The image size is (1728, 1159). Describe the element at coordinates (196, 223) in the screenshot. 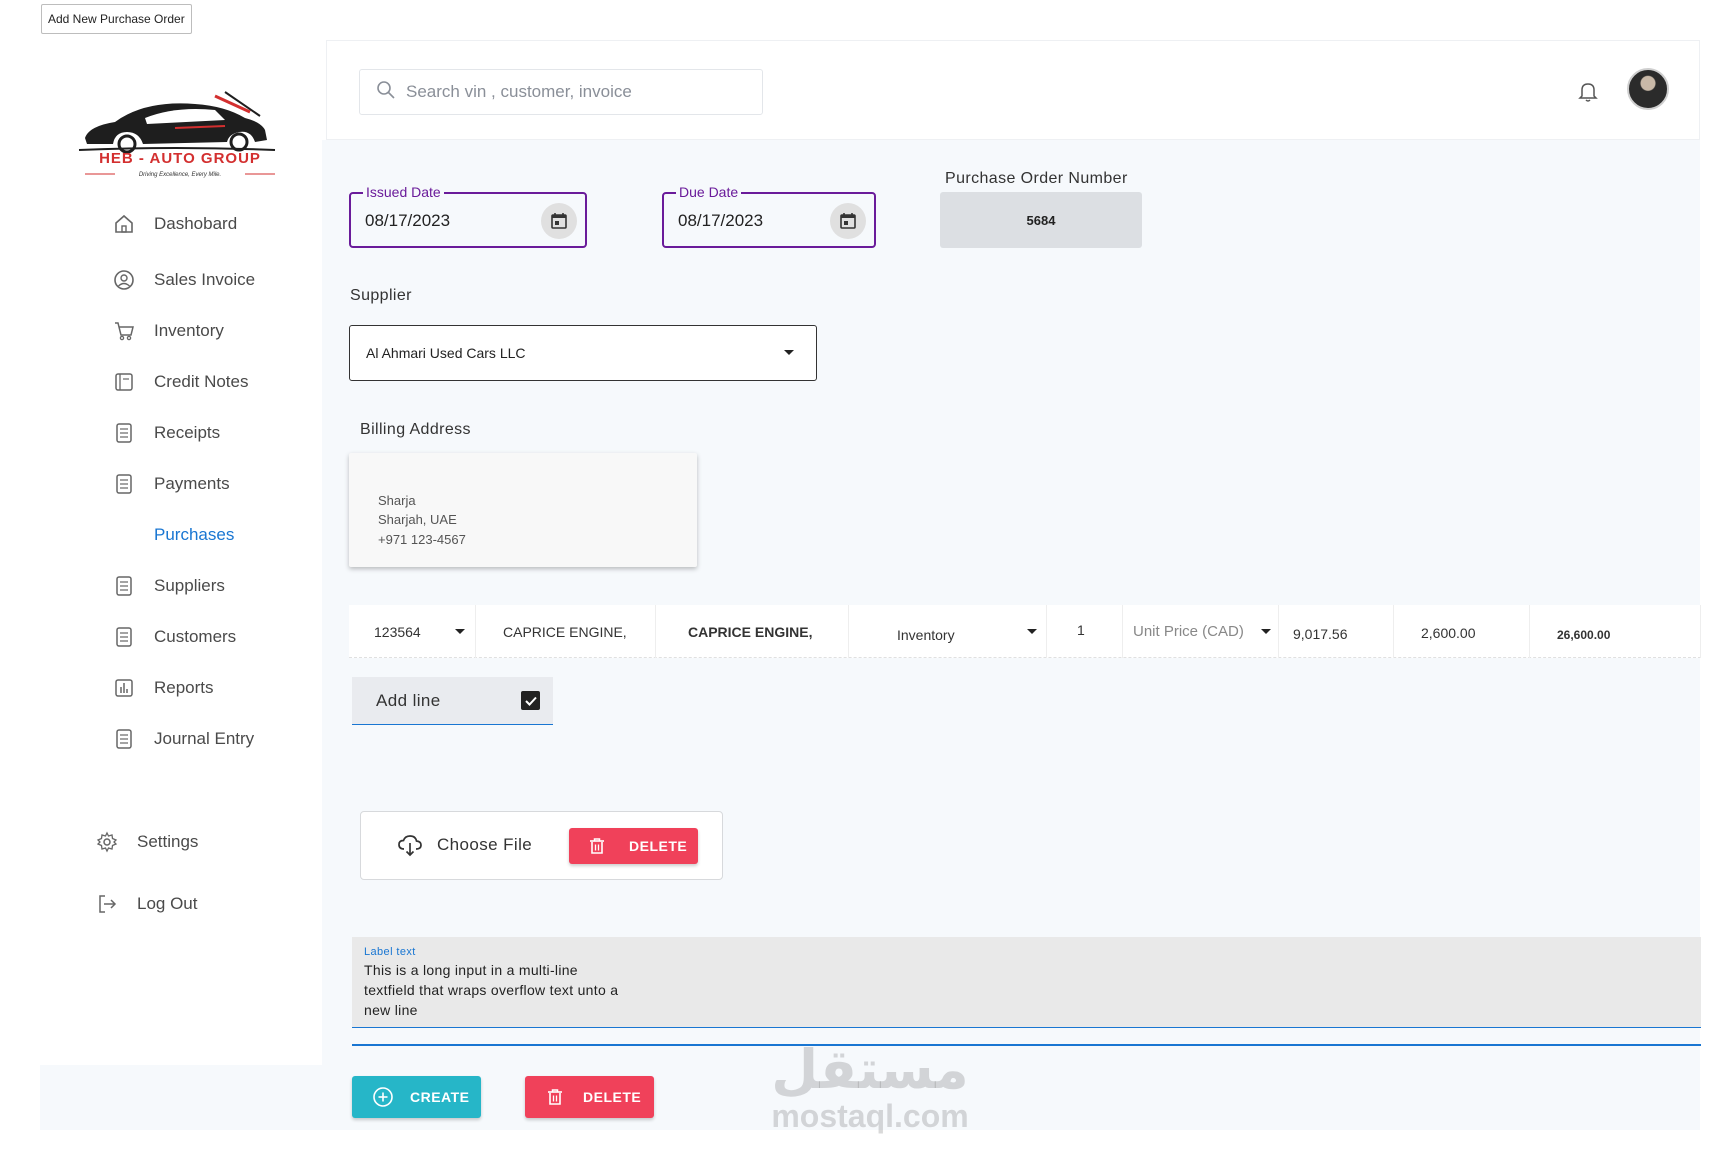

I see `sidebar-item-label: Dashobard` at that location.